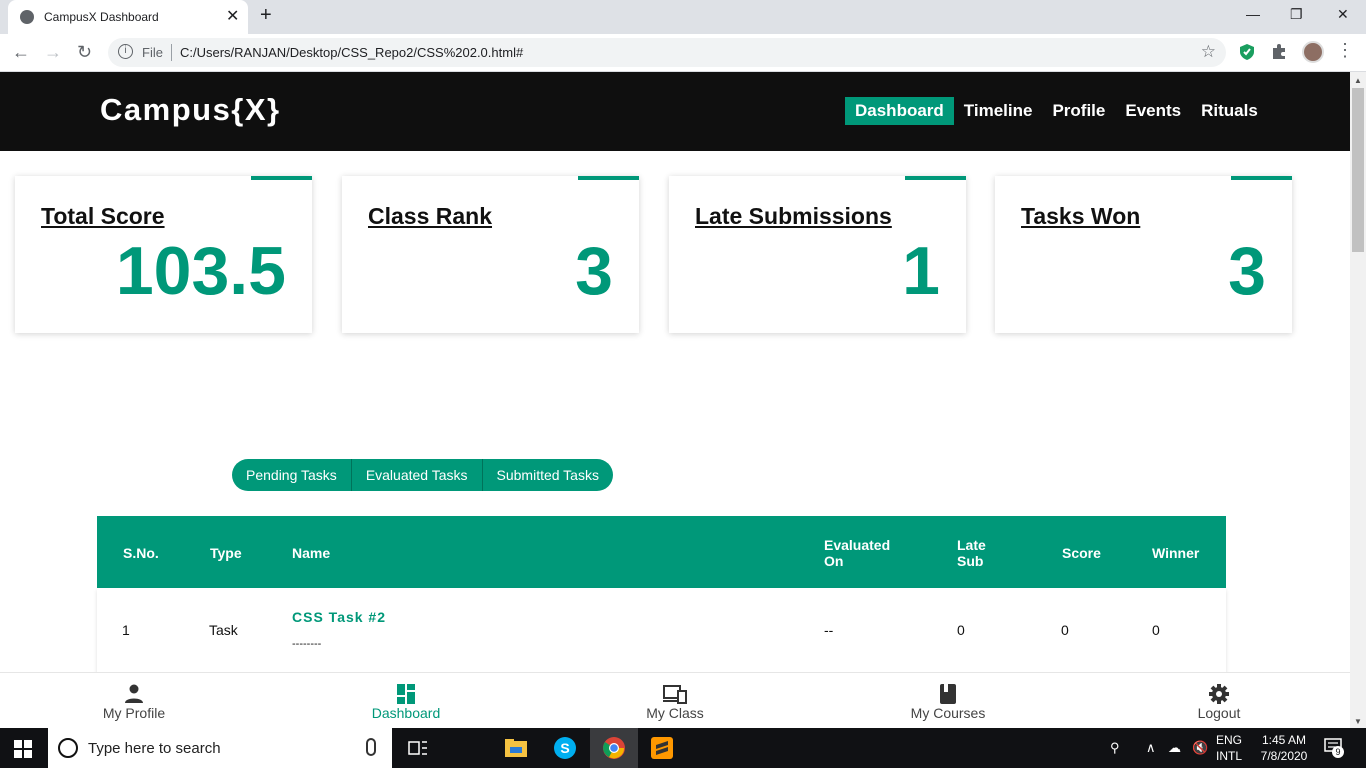  I want to click on nav-timeline: Timeline, so click(998, 111).